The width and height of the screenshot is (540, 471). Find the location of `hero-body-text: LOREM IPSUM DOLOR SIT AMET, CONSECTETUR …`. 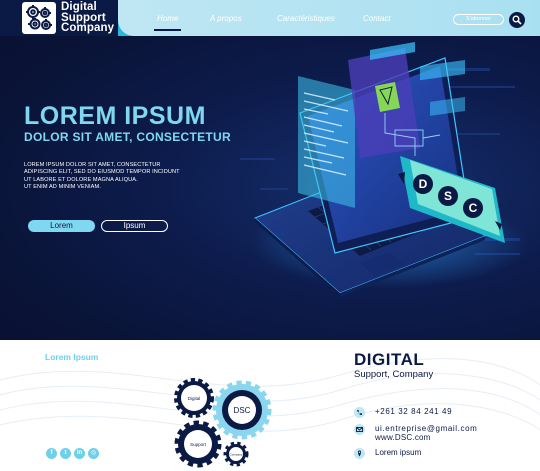

hero-body-text: LOREM IPSUM DOLOR SIT AMET, CONSECTETUR … is located at coordinates (111, 176).